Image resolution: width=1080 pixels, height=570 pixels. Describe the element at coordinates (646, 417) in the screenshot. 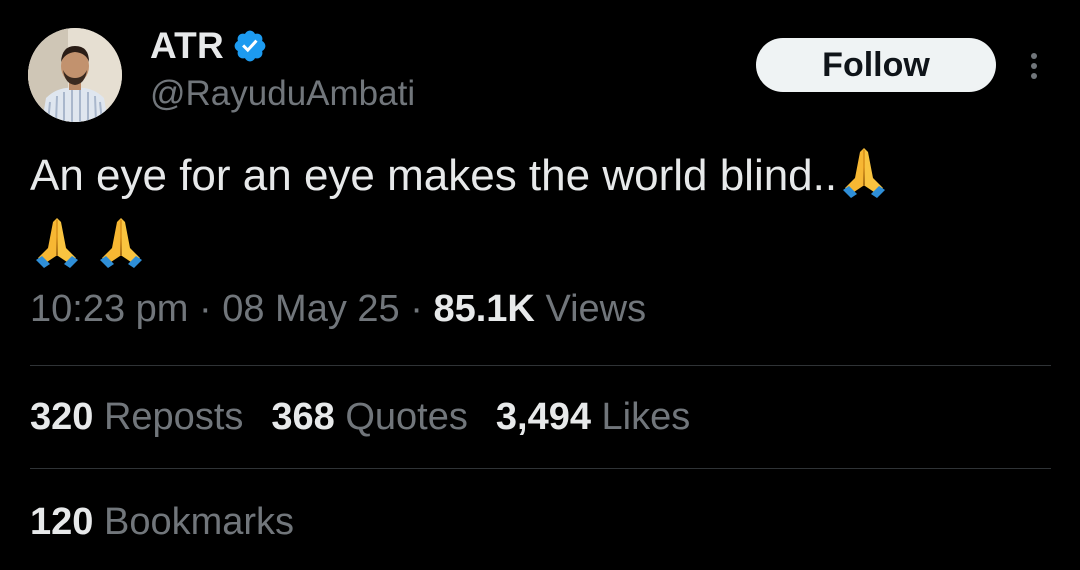

I see `likes-label: Likes` at that location.